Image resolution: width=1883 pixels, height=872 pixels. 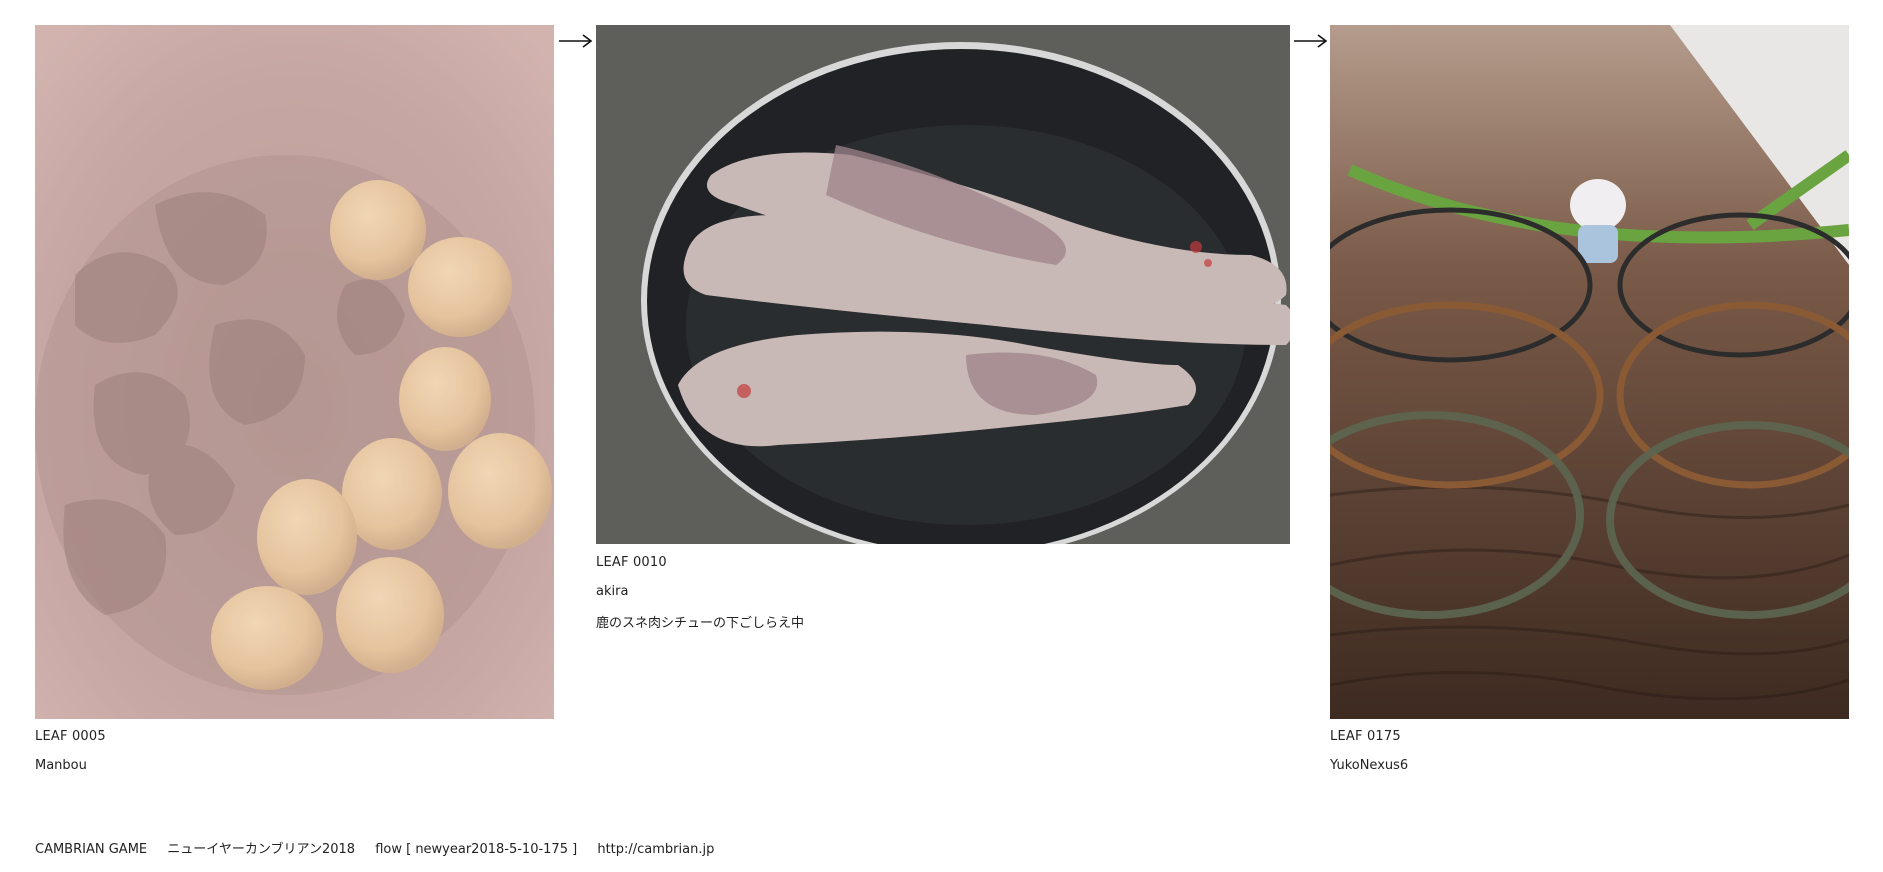 I want to click on leaf-author: akira, so click(x=612, y=591).